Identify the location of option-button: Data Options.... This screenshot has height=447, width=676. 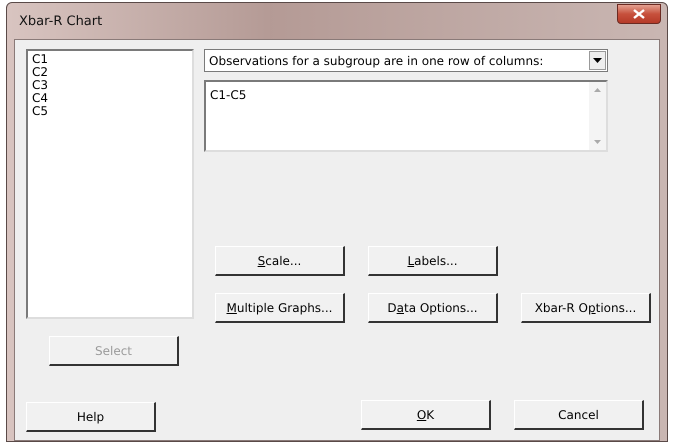
(433, 308).